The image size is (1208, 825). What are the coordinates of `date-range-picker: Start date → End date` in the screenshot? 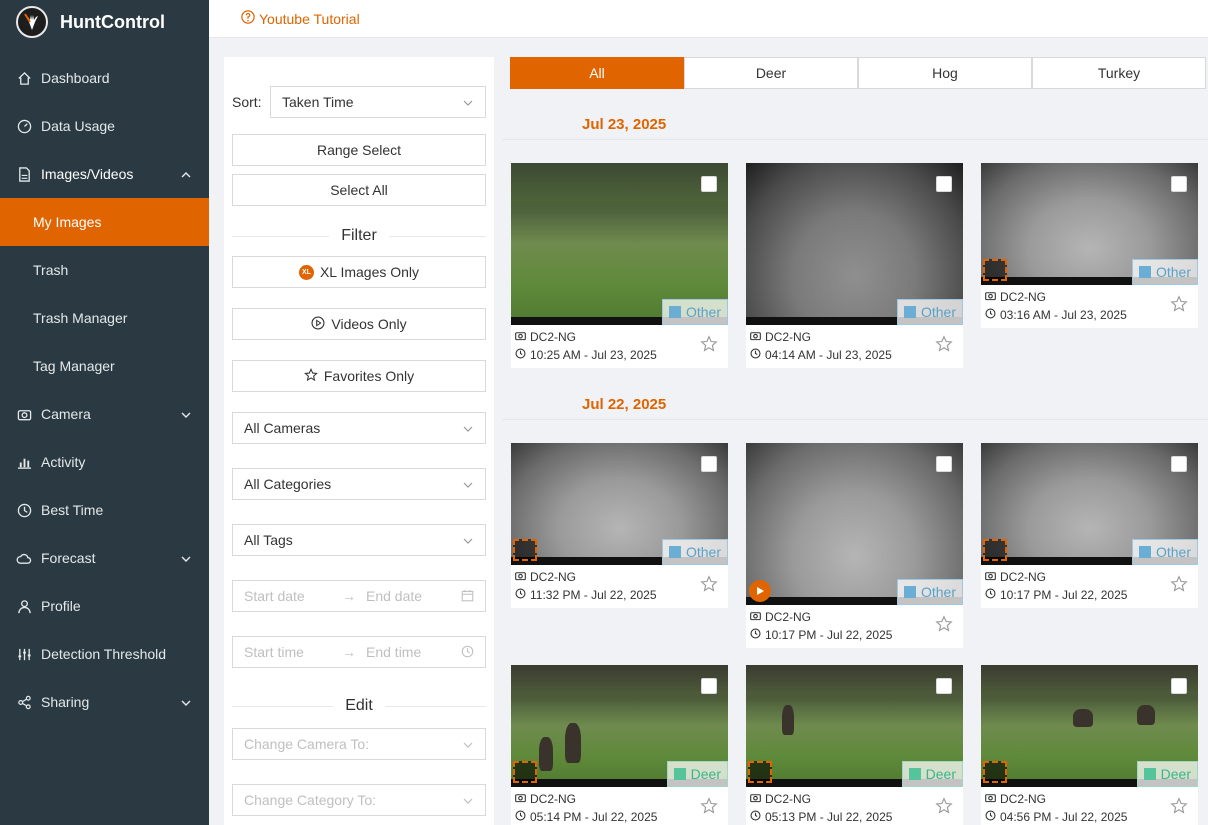 It's located at (359, 596).